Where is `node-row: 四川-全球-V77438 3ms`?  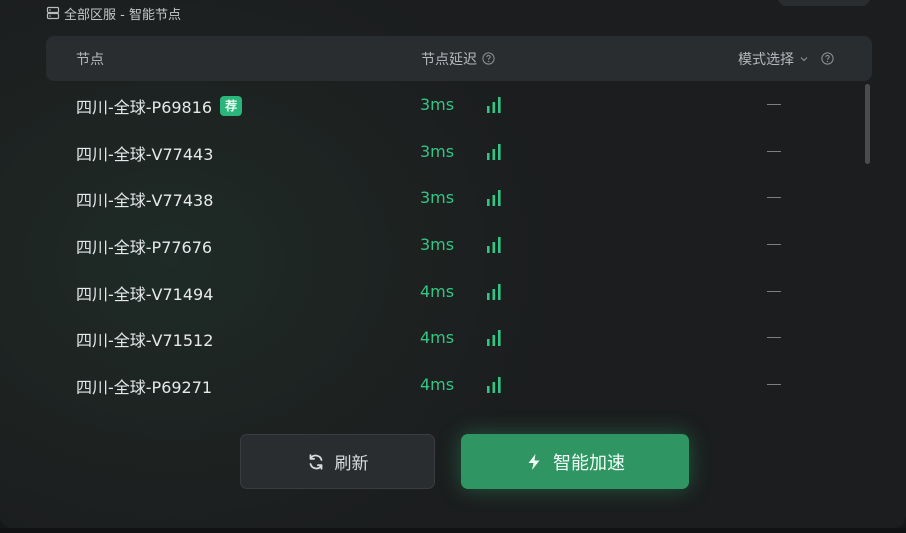 node-row: 四川-全球-V77438 3ms is located at coordinates (453, 198).